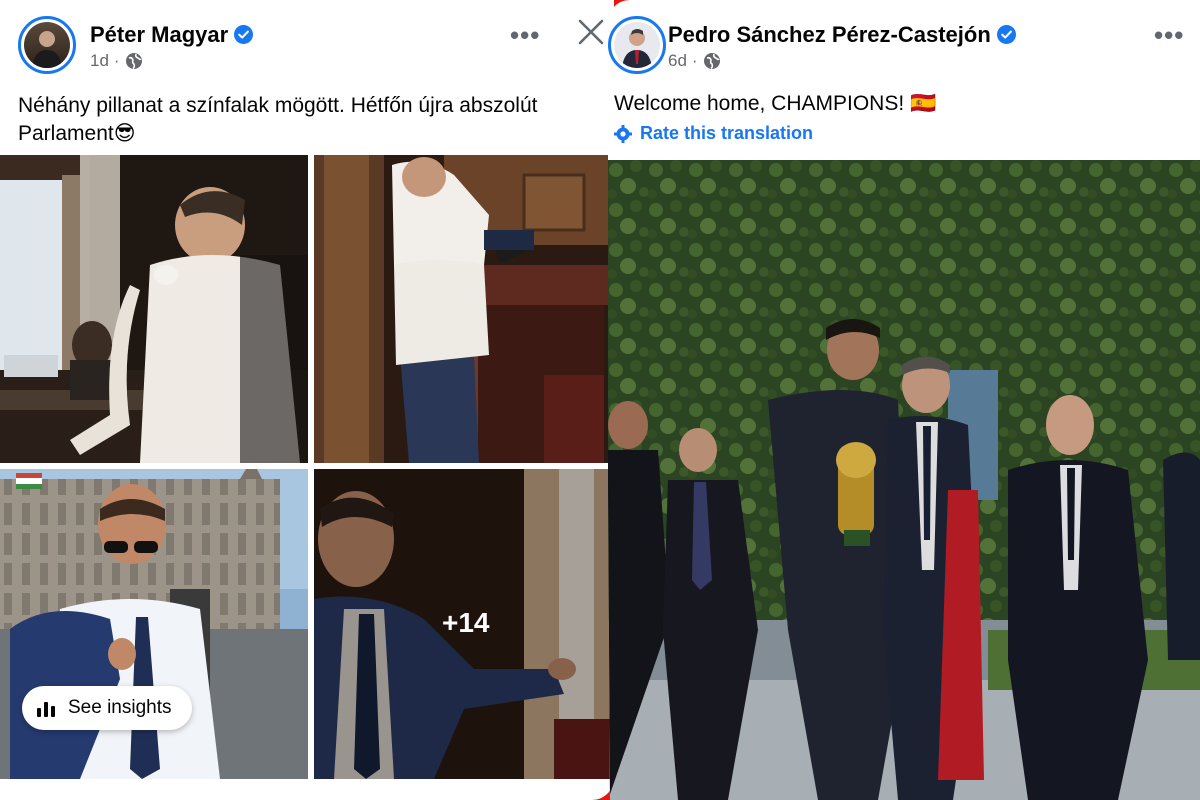  What do you see at coordinates (120, 707) in the screenshot?
I see `see-insights-label: See insights` at bounding box center [120, 707].